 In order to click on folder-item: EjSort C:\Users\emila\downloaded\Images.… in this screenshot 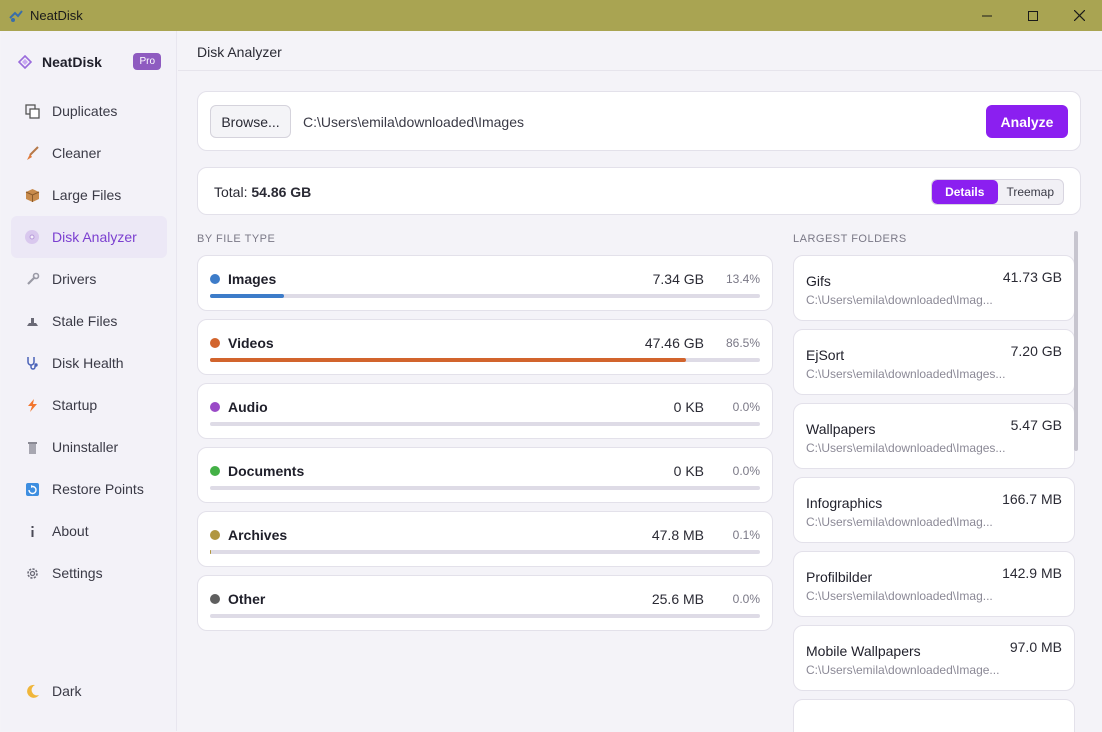, I will do `click(934, 362)`.